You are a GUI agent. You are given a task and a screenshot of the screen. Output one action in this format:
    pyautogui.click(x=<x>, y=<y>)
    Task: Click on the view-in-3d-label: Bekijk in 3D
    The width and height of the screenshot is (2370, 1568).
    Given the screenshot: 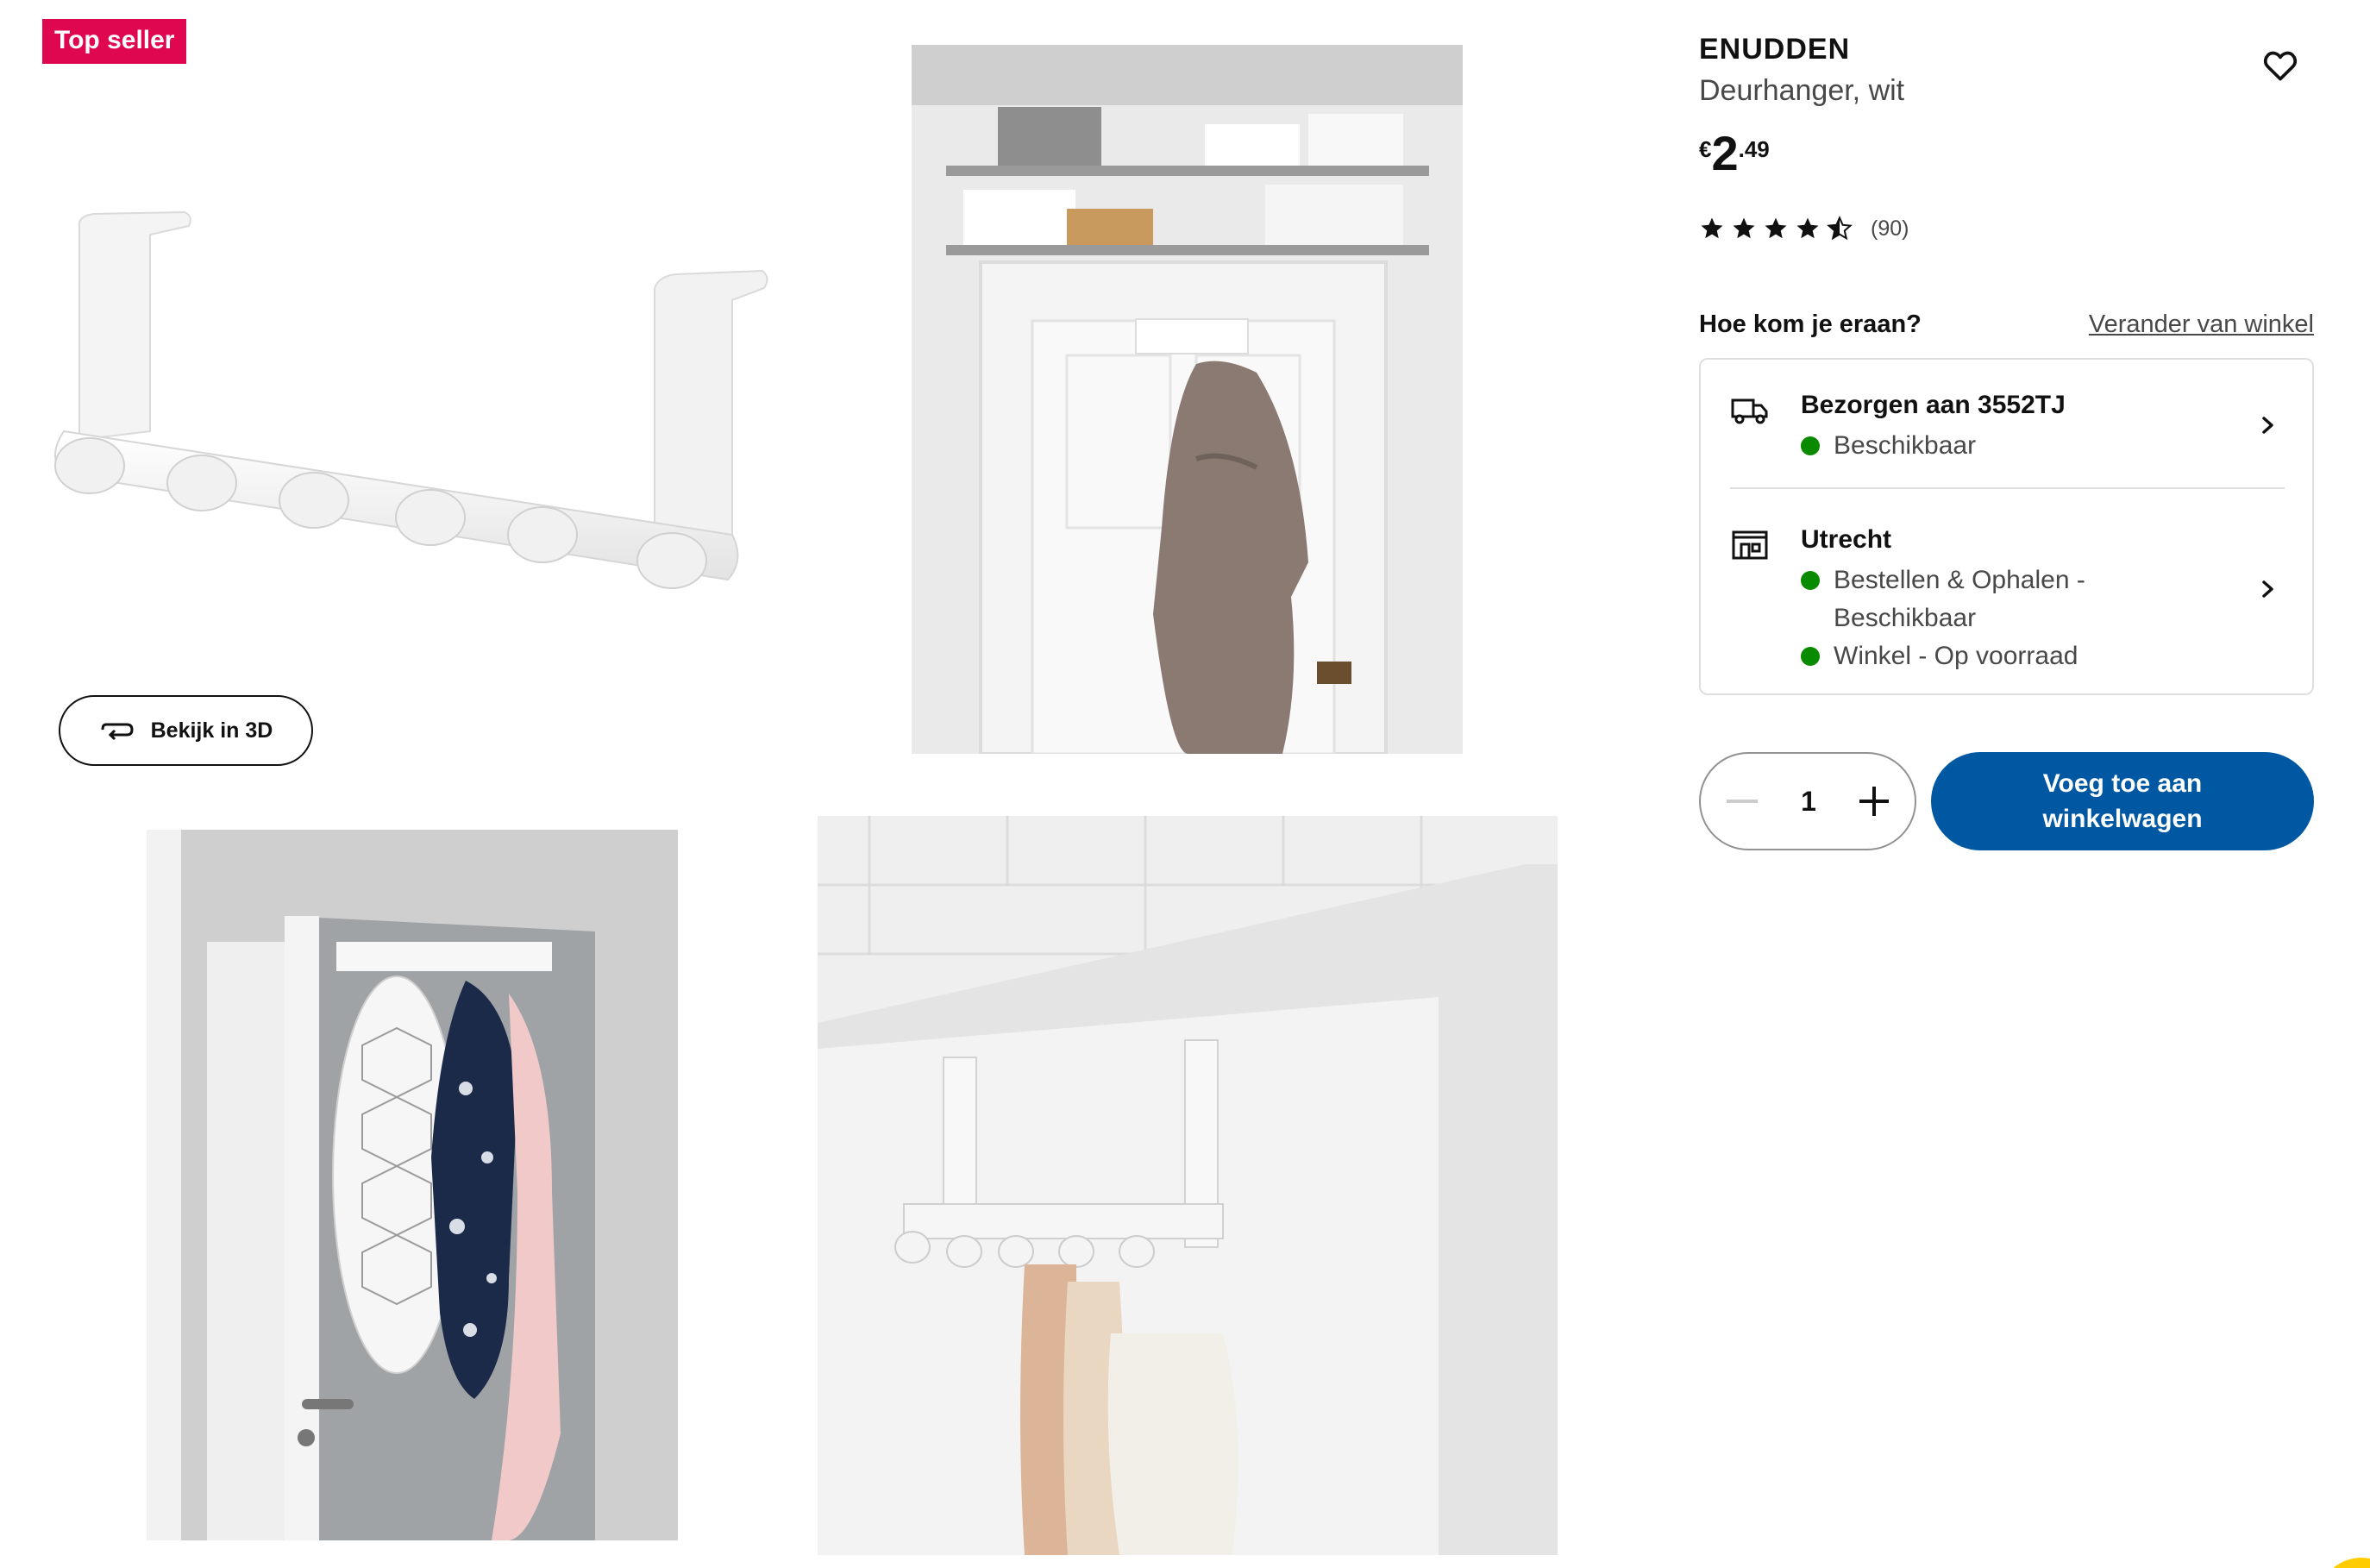 What is the action you would take?
    pyautogui.click(x=211, y=730)
    